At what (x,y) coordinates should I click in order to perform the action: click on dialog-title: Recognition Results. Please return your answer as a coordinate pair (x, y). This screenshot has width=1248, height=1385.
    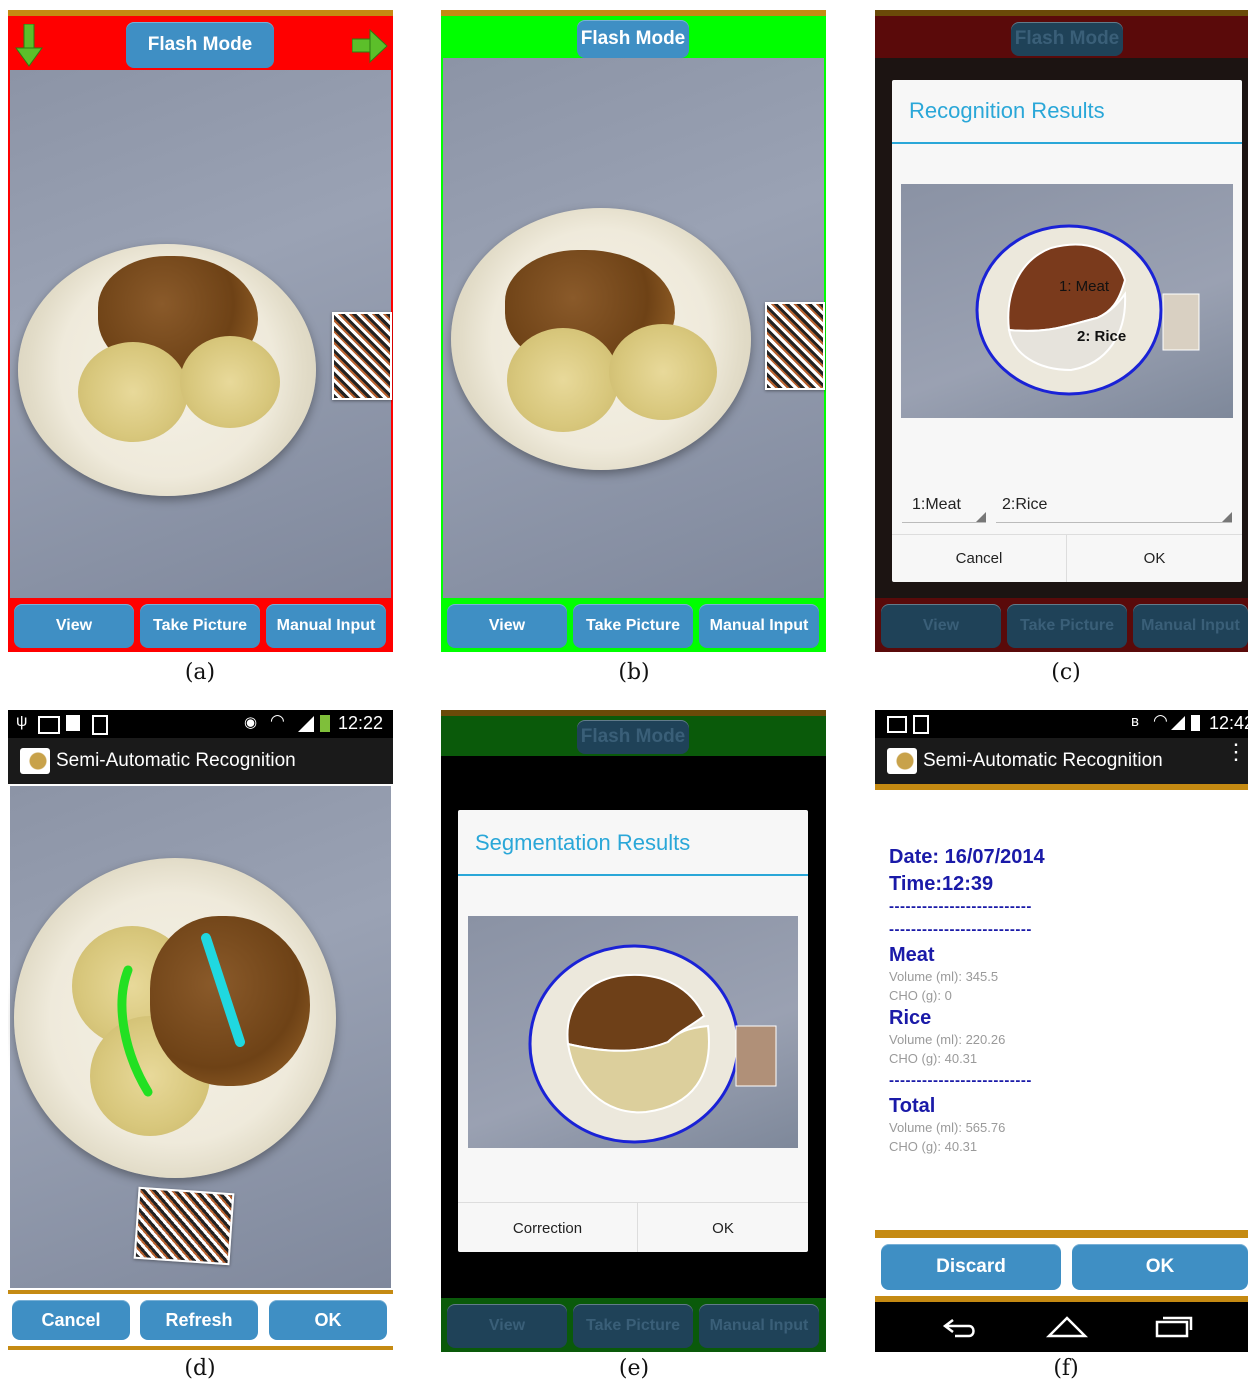
    Looking at the image, I should click on (1007, 110).